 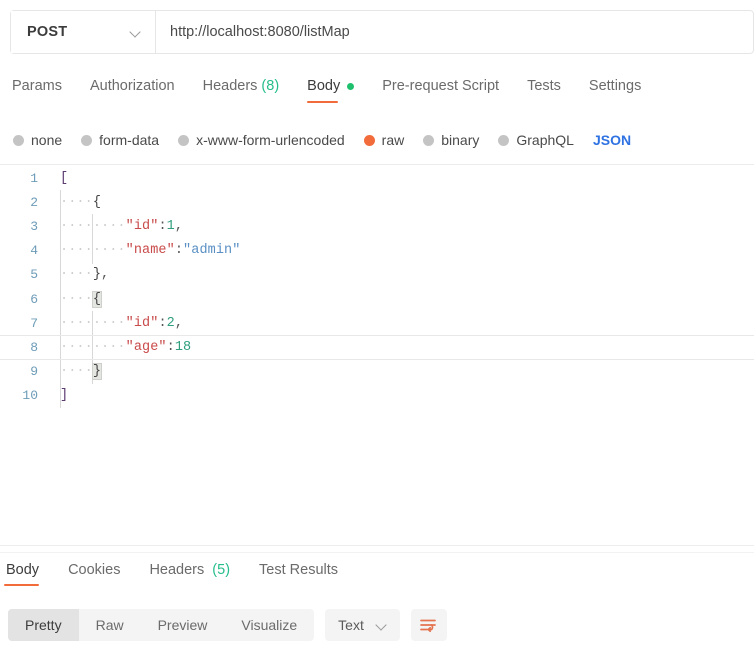 What do you see at coordinates (377, 552) in the screenshot?
I see `divider-response-top` at bounding box center [377, 552].